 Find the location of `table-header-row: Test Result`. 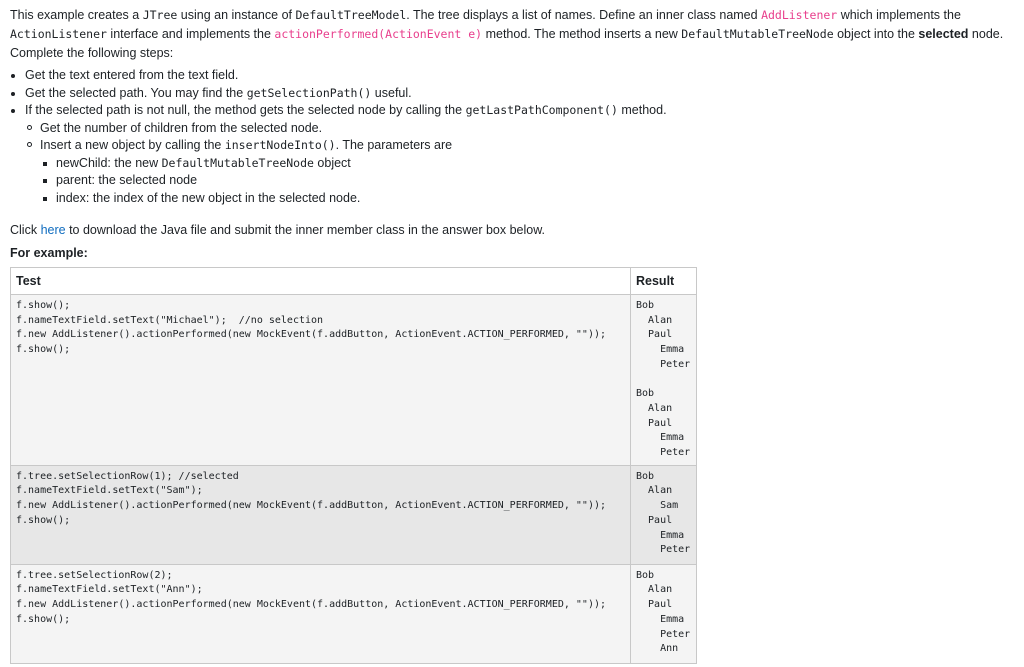

table-header-row: Test Result is located at coordinates (353, 281).